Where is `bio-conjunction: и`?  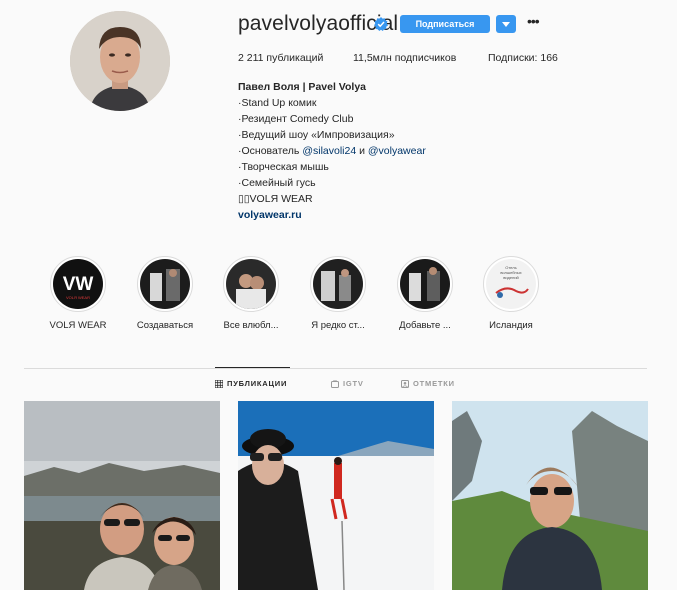 bio-conjunction: и is located at coordinates (362, 151).